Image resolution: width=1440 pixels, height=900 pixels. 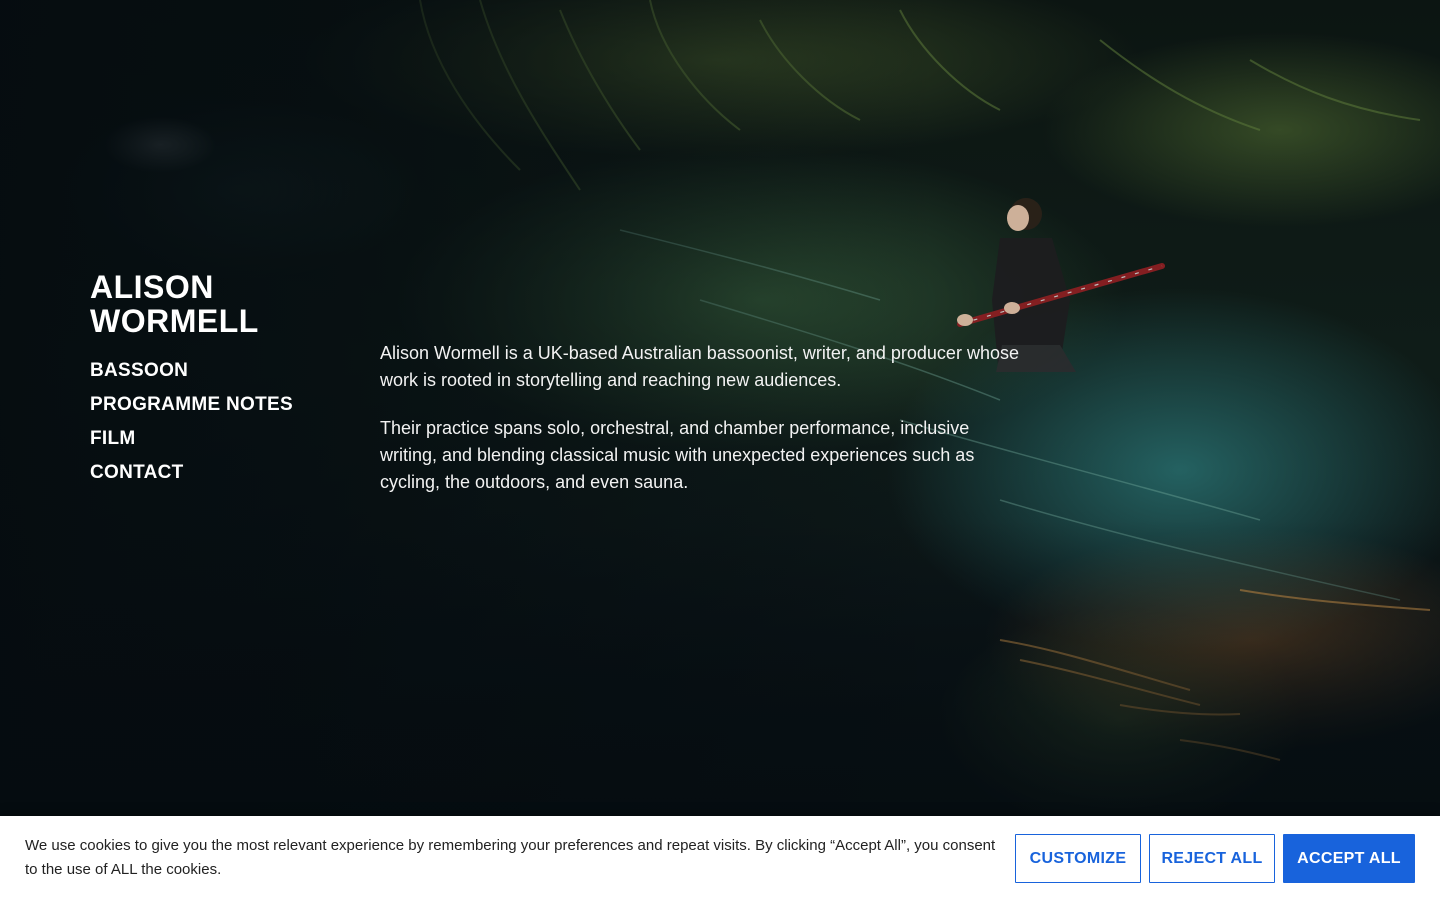 I want to click on nav-item-contact: CONTACT, so click(x=191, y=473).